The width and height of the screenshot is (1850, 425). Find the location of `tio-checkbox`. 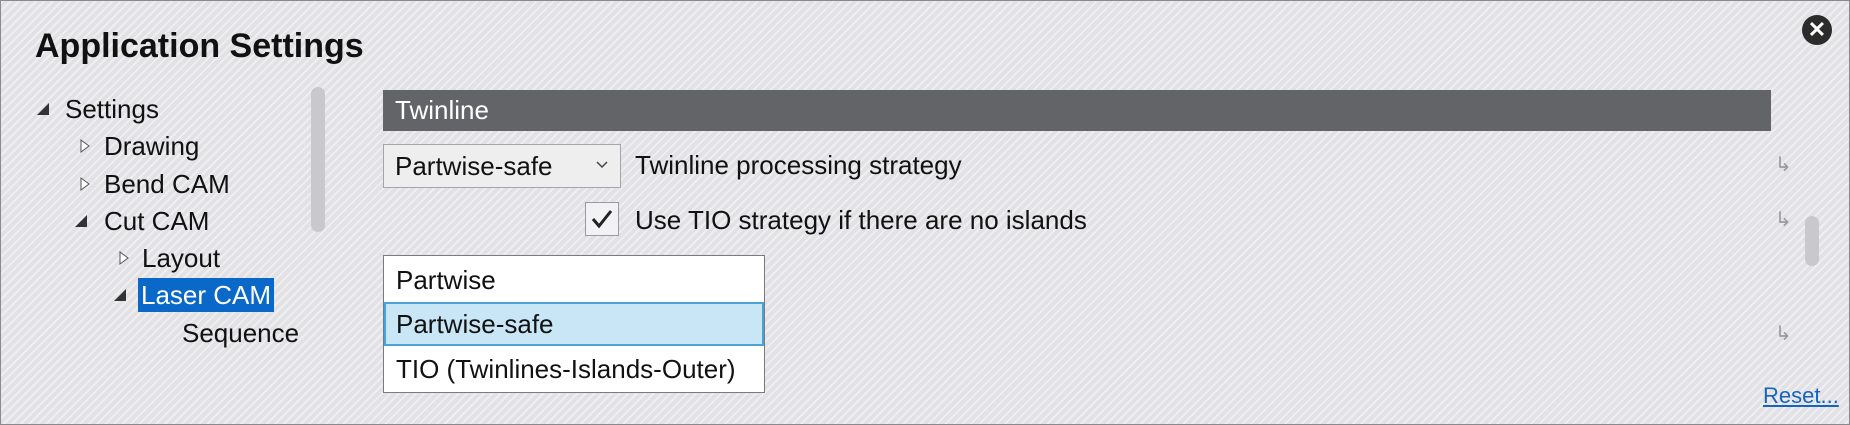

tio-checkbox is located at coordinates (602, 219).